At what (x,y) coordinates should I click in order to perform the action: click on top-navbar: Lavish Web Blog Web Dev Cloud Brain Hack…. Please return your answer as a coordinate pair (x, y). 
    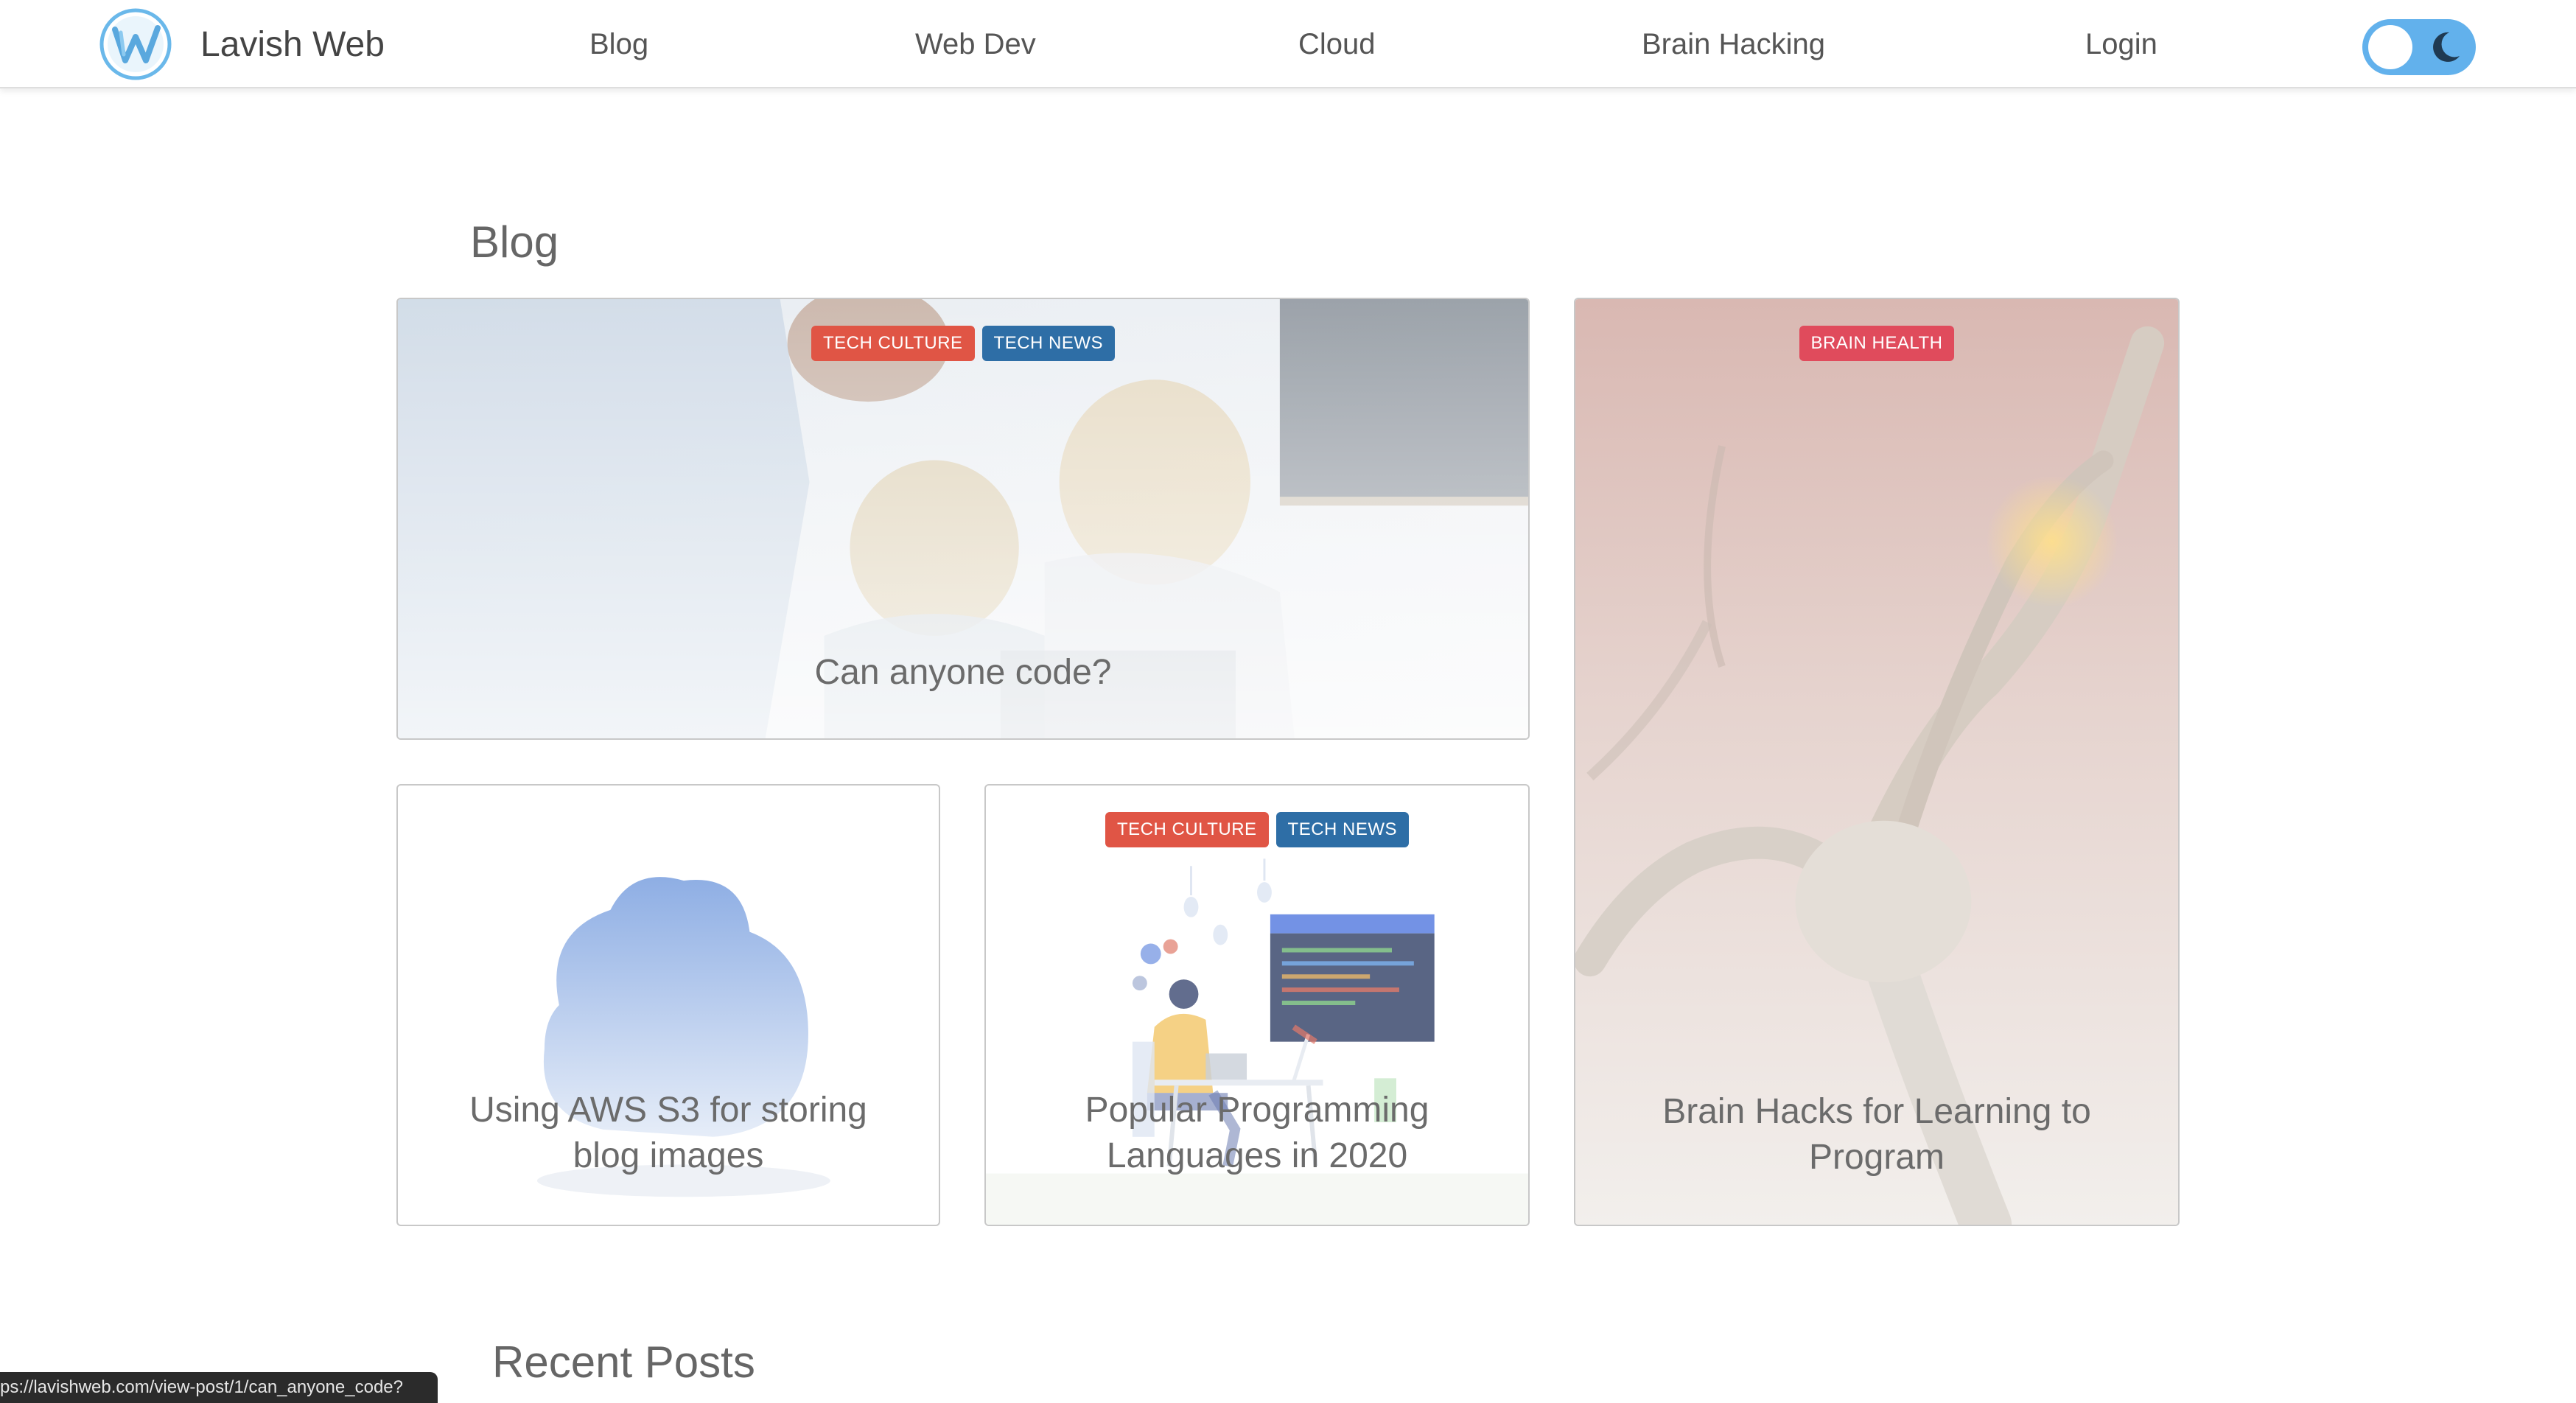
    Looking at the image, I should click on (1288, 44).